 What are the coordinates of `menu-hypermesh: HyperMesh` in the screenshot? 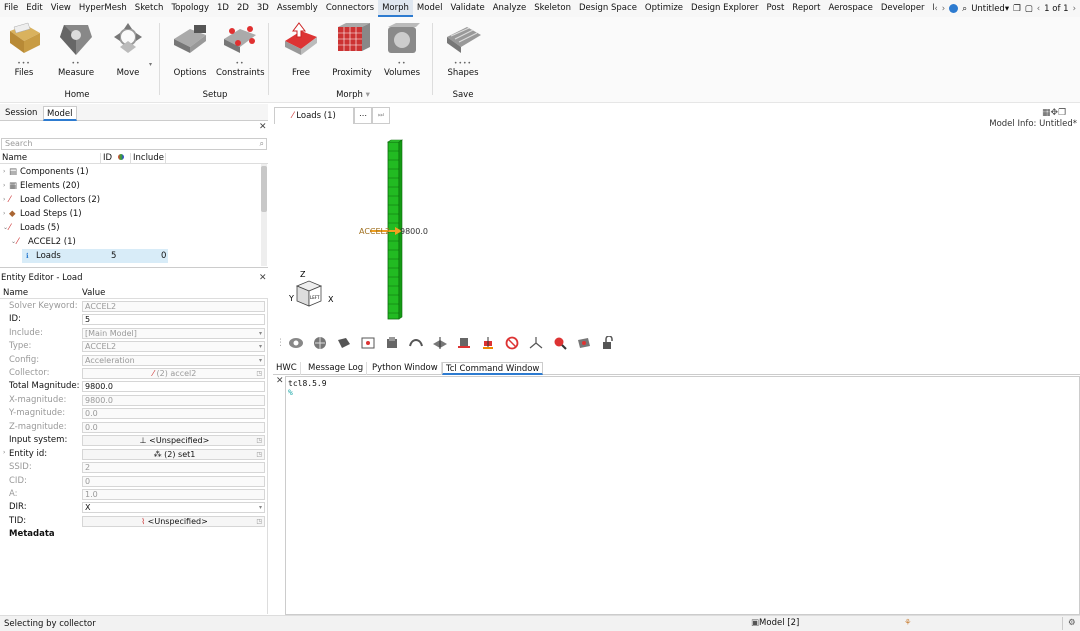 It's located at (103, 8).